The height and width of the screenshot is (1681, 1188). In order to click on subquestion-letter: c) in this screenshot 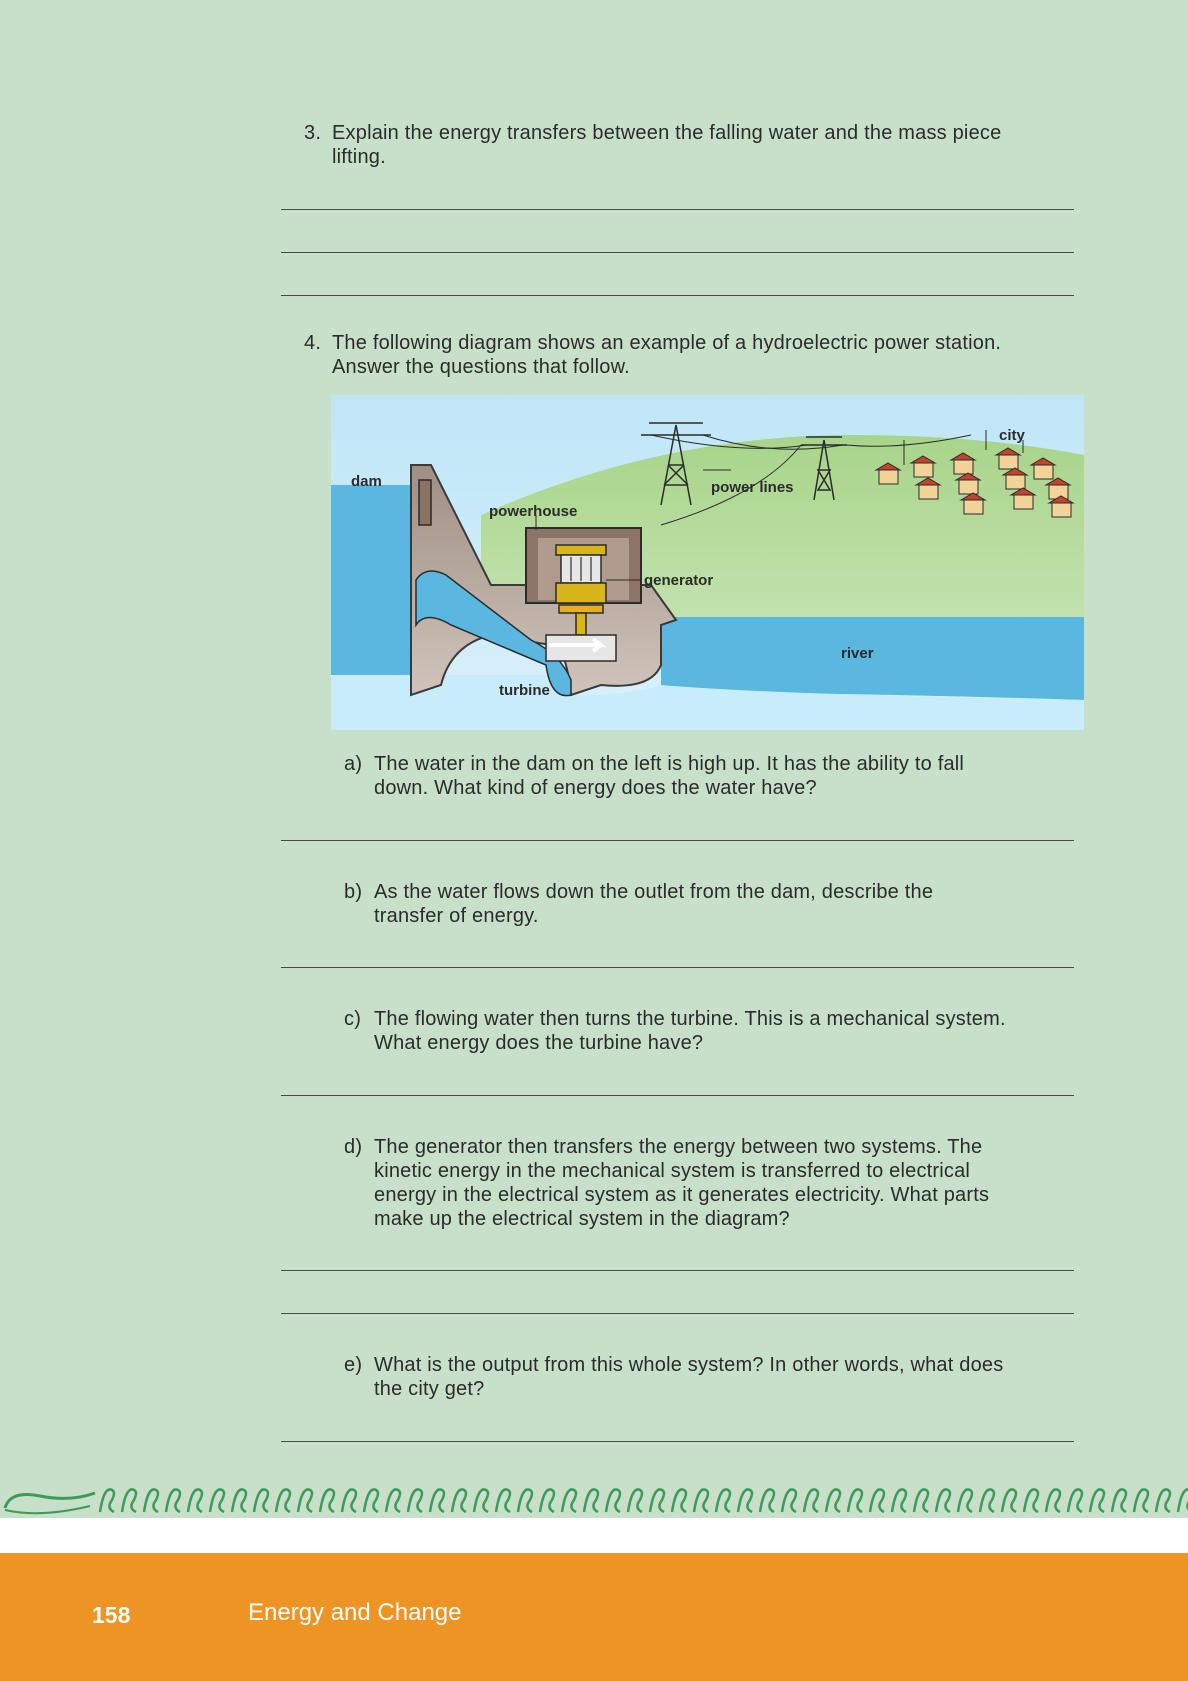, I will do `click(353, 1019)`.